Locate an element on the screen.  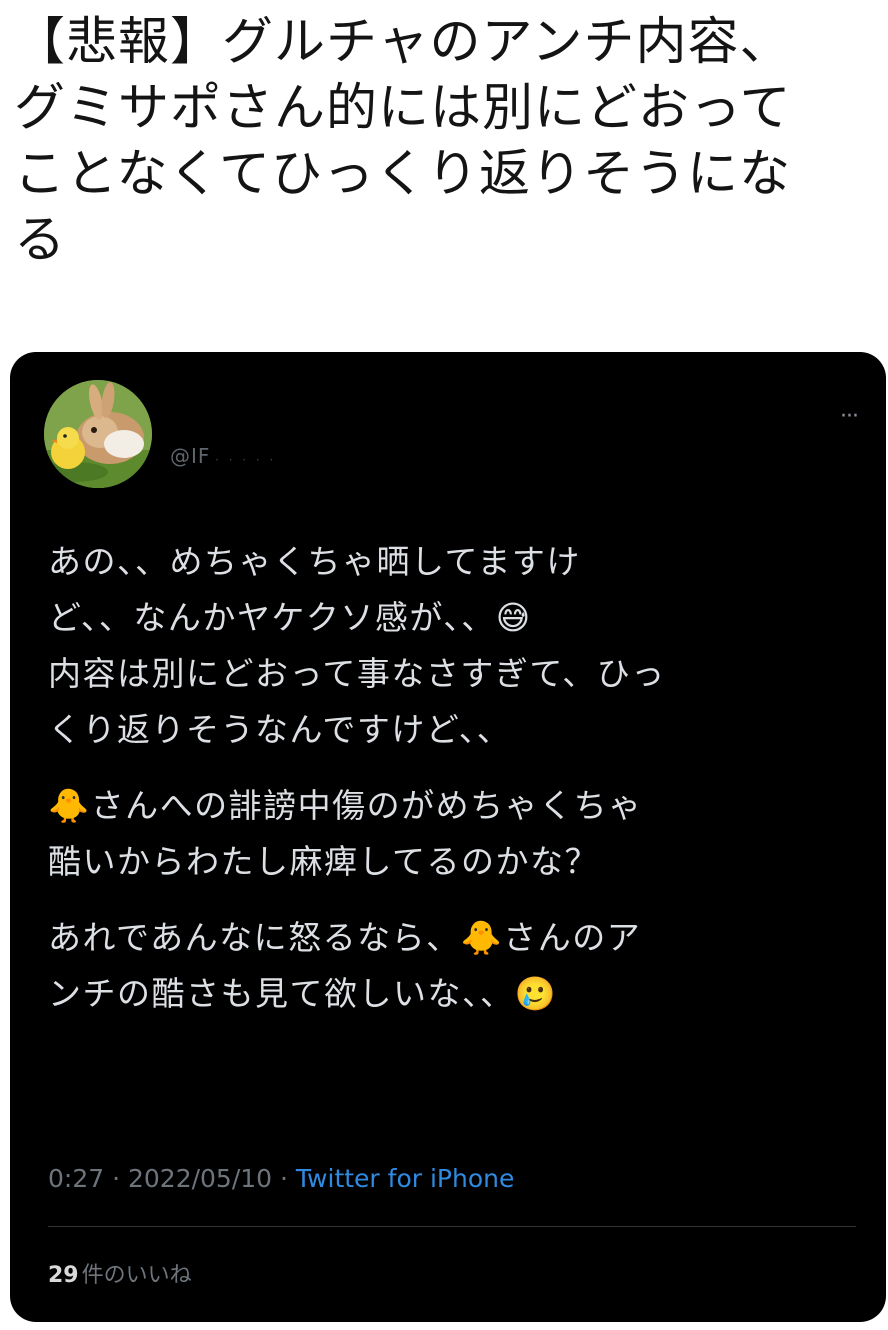
tweet-source-link: Twitter for iPhone is located at coordinates (405, 1178).